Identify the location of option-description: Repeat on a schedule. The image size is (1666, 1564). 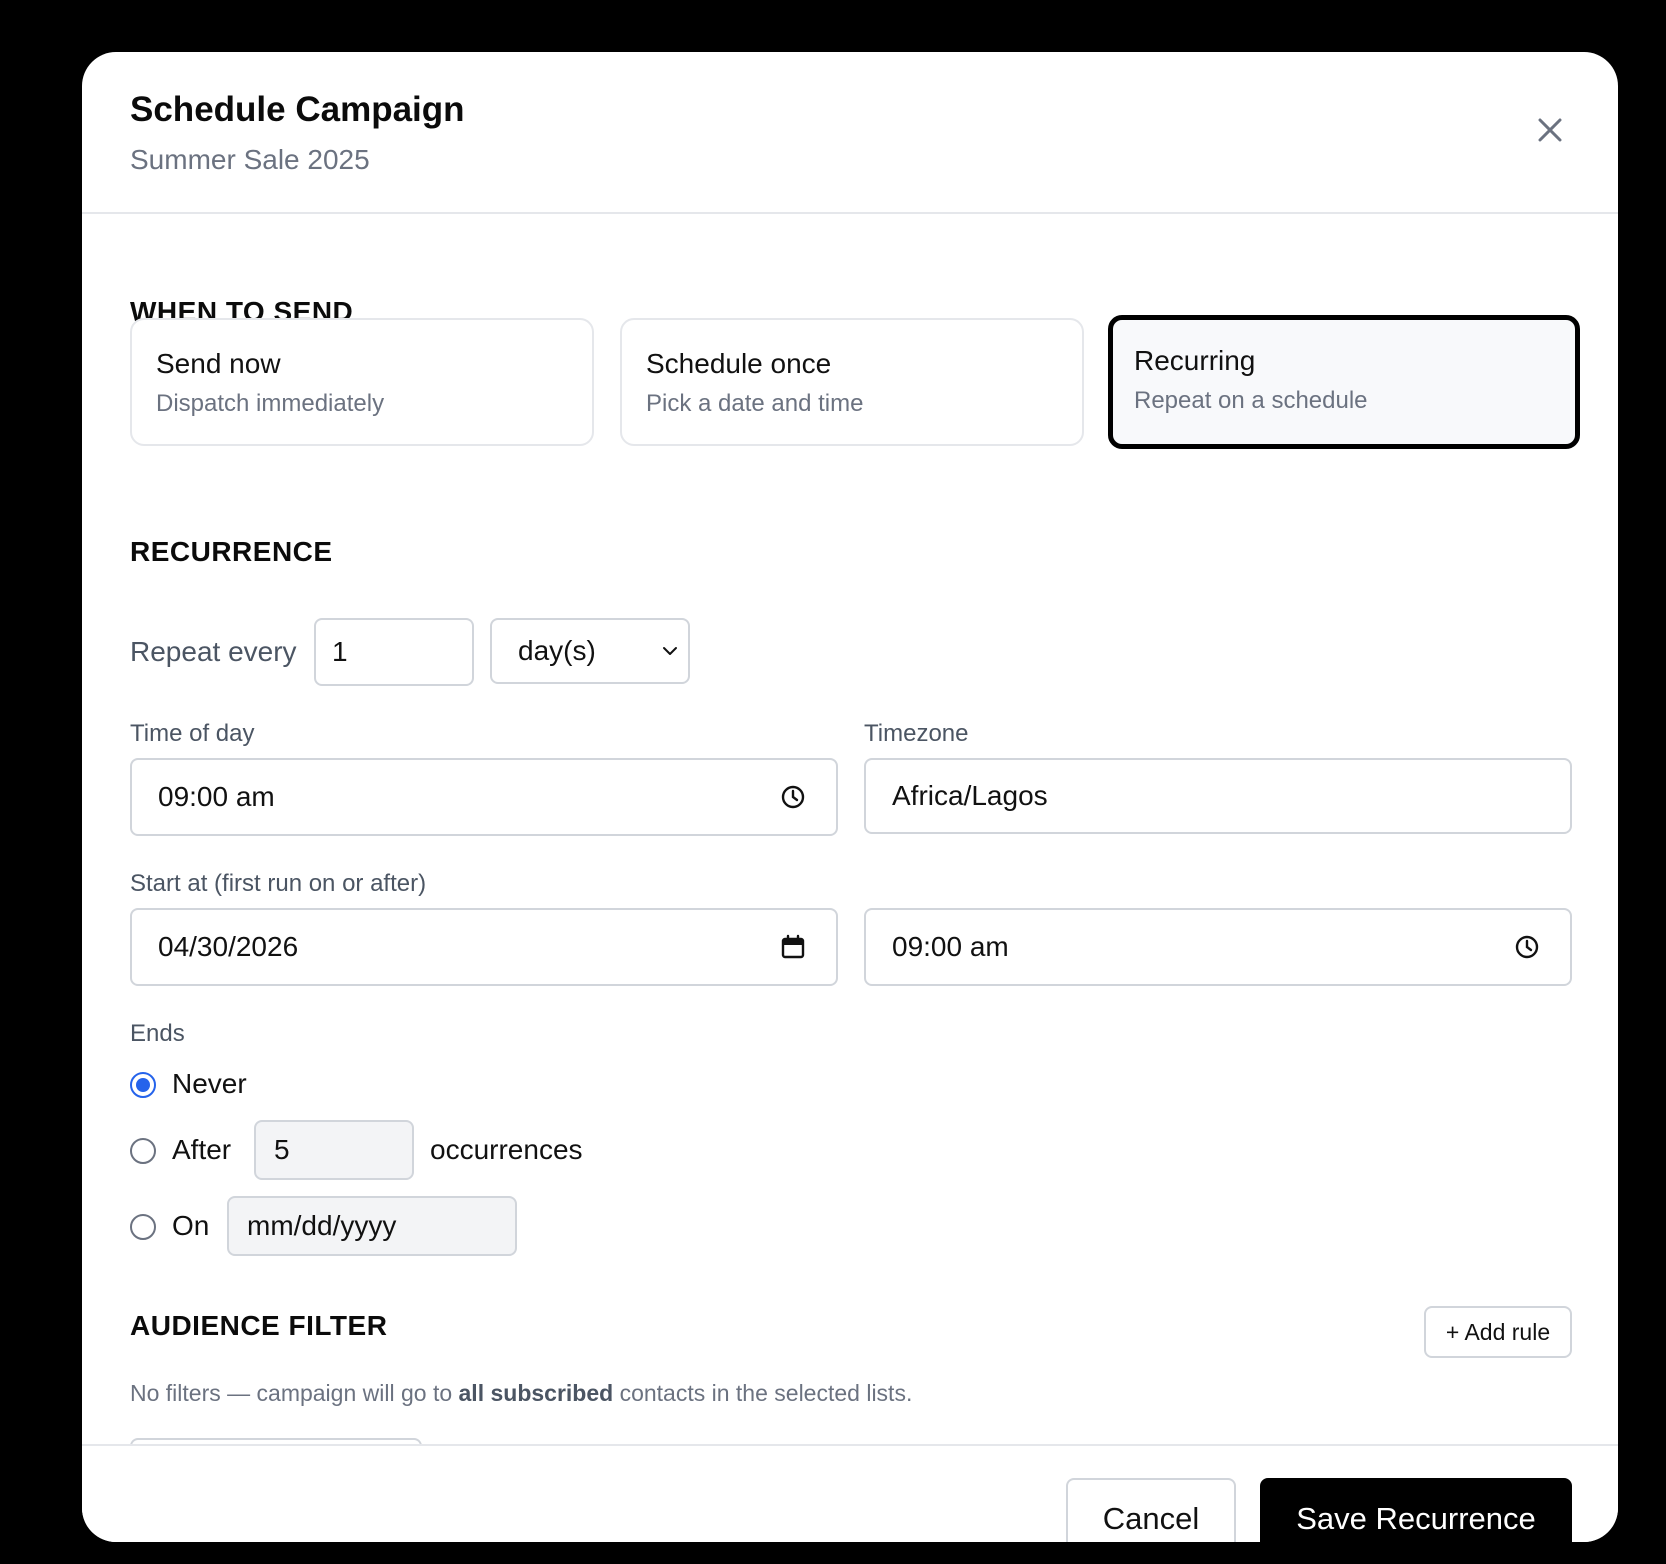
(1251, 400).